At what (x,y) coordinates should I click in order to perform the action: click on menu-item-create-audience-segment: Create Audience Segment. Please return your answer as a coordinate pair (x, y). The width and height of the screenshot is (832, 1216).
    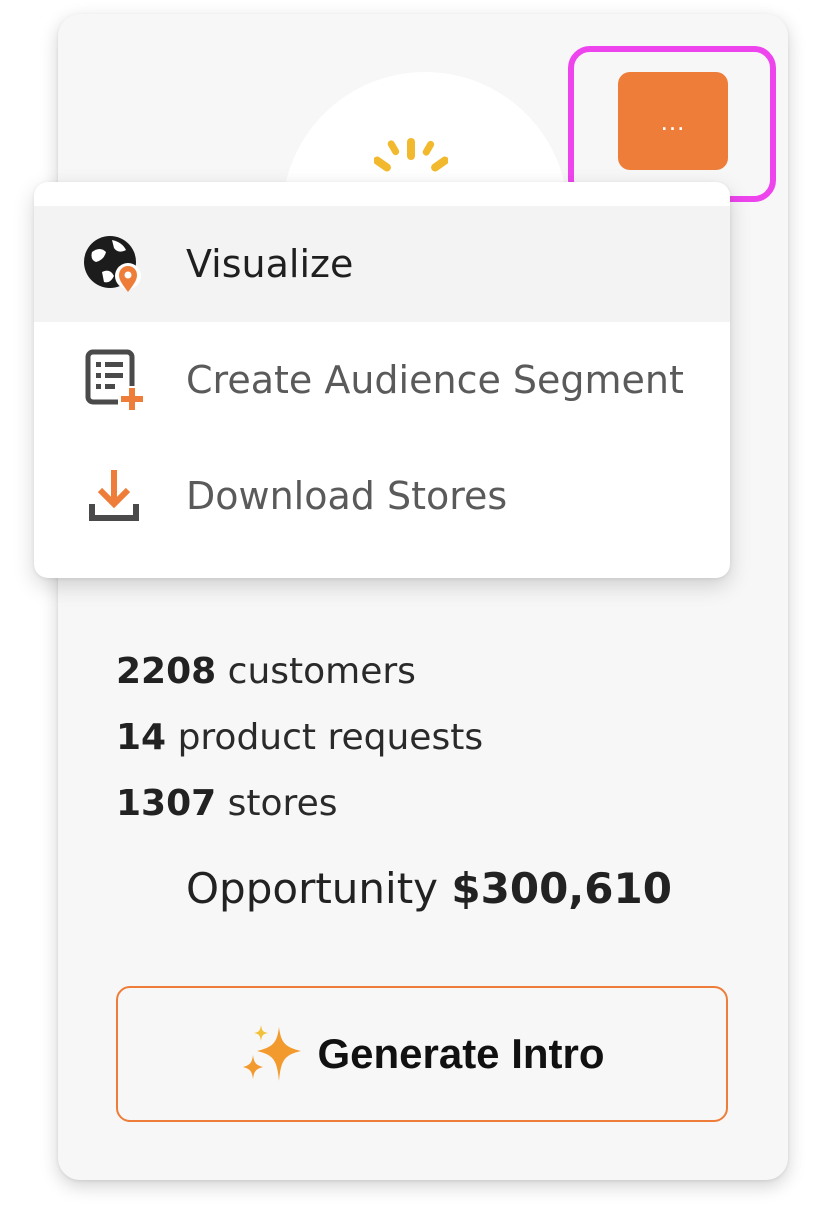
    Looking at the image, I should click on (382, 380).